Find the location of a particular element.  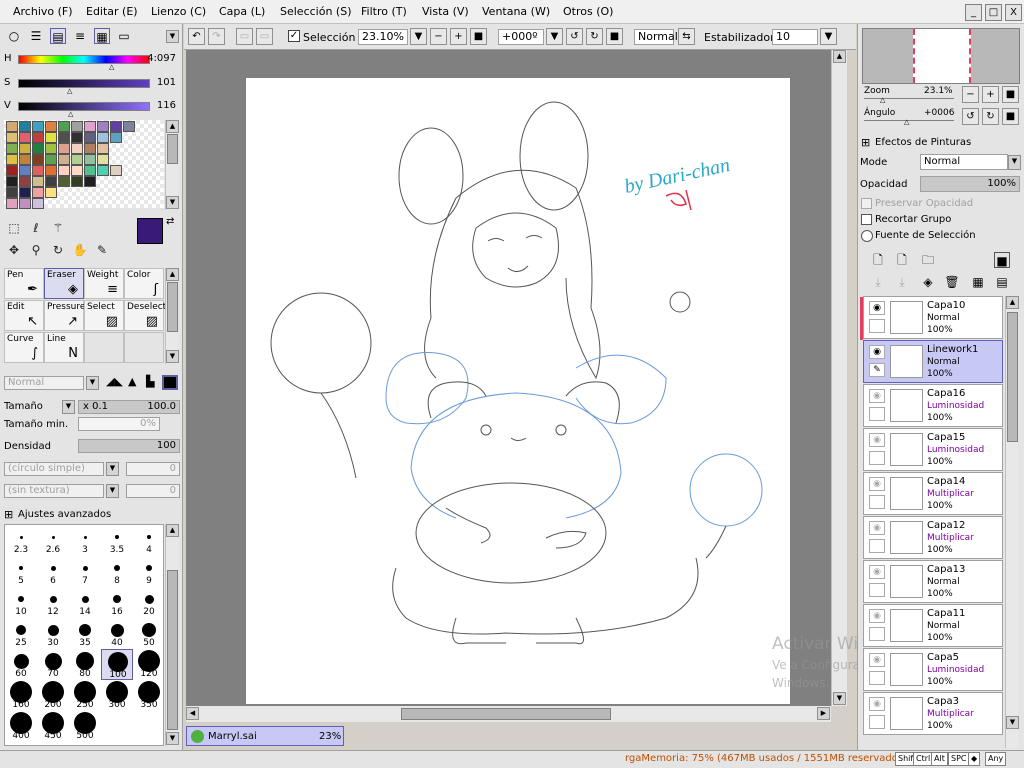

brush-blend-select: Normal is located at coordinates (44, 383).